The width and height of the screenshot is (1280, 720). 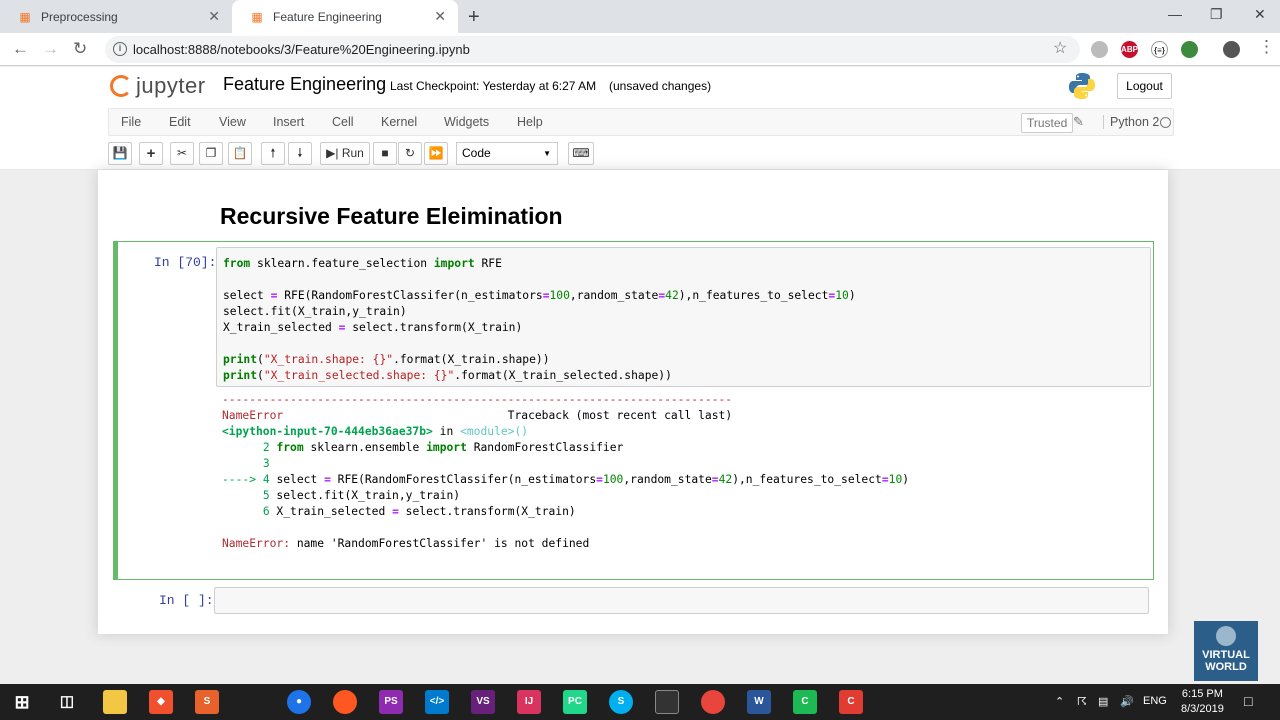 I want to click on word-icon: W, so click(x=759, y=702).